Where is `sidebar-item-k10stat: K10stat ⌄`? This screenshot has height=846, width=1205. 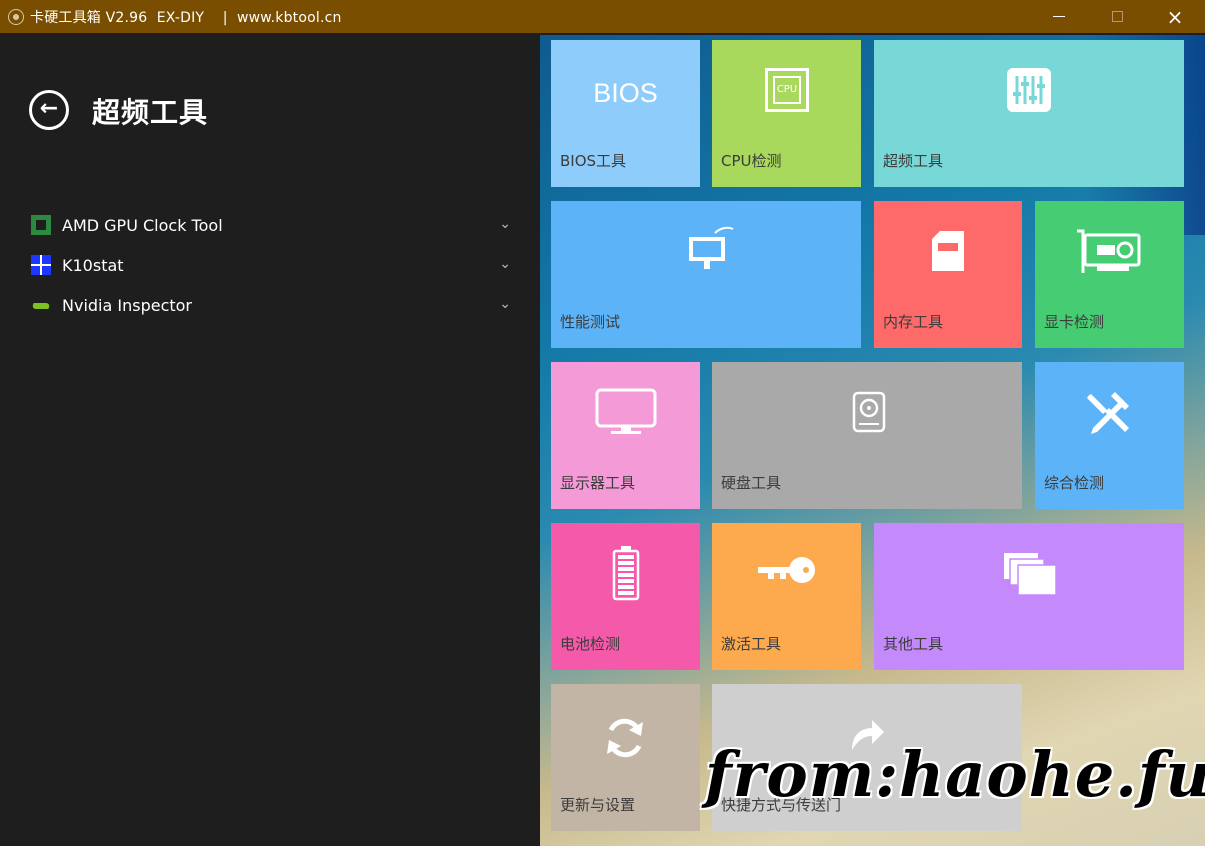 sidebar-item-k10stat: K10stat ⌄ is located at coordinates (271, 265).